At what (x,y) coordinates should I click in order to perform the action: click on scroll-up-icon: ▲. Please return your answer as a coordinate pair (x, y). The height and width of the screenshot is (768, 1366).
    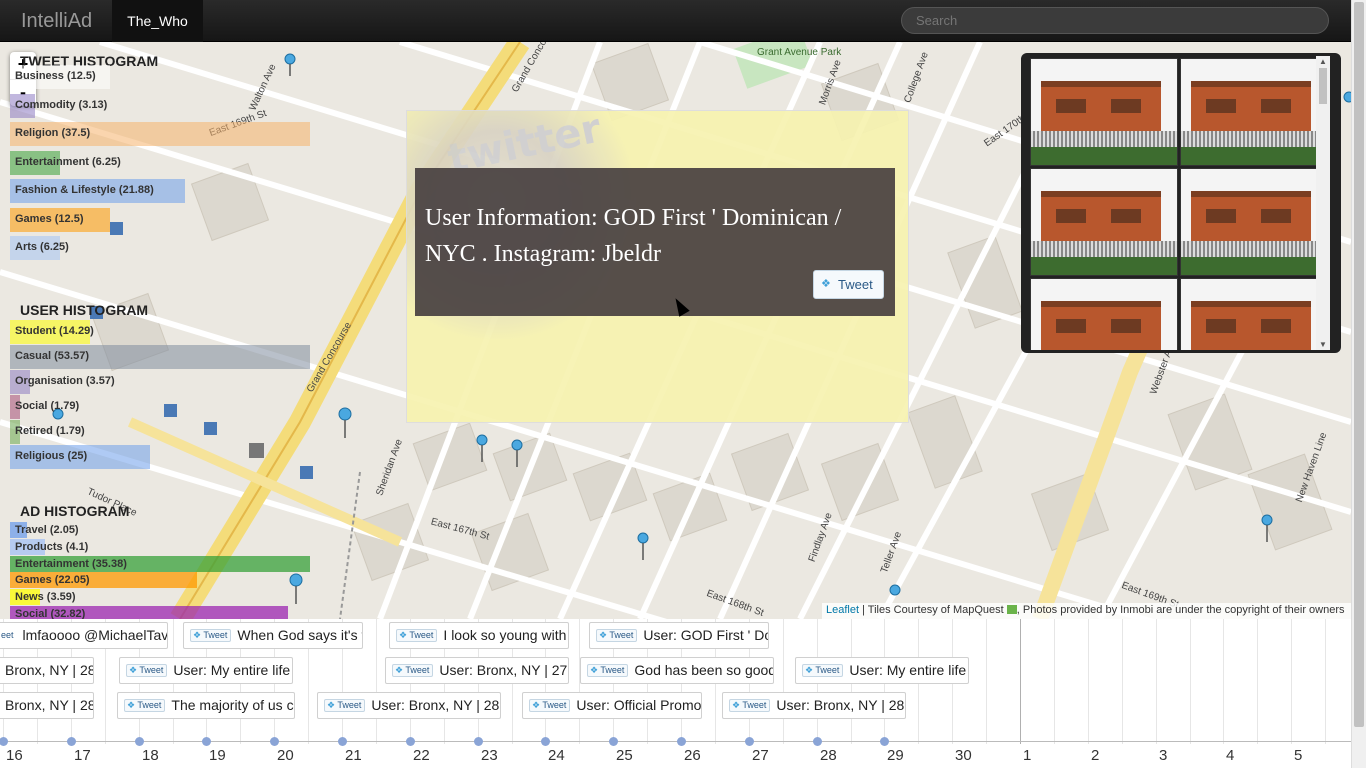
    Looking at the image, I should click on (1323, 61).